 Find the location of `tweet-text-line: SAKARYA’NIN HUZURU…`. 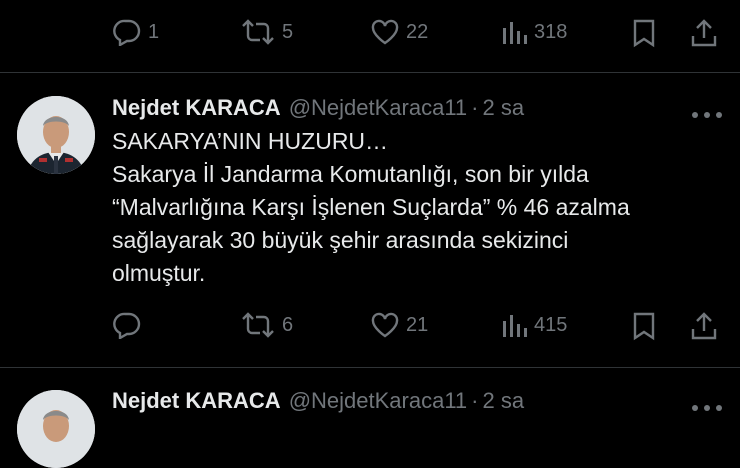

tweet-text-line: SAKARYA’NIN HUZURU… is located at coordinates (250, 141).